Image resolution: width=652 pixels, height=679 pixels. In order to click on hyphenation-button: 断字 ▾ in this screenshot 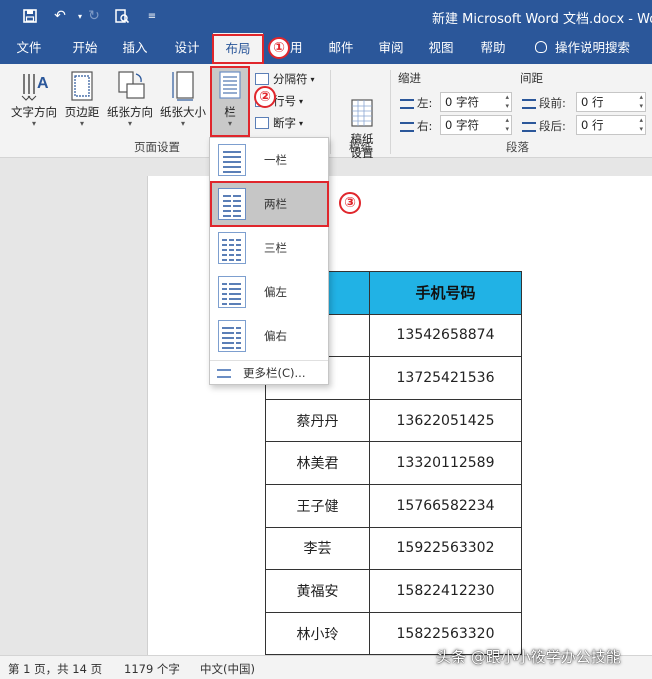, I will do `click(279, 123)`.